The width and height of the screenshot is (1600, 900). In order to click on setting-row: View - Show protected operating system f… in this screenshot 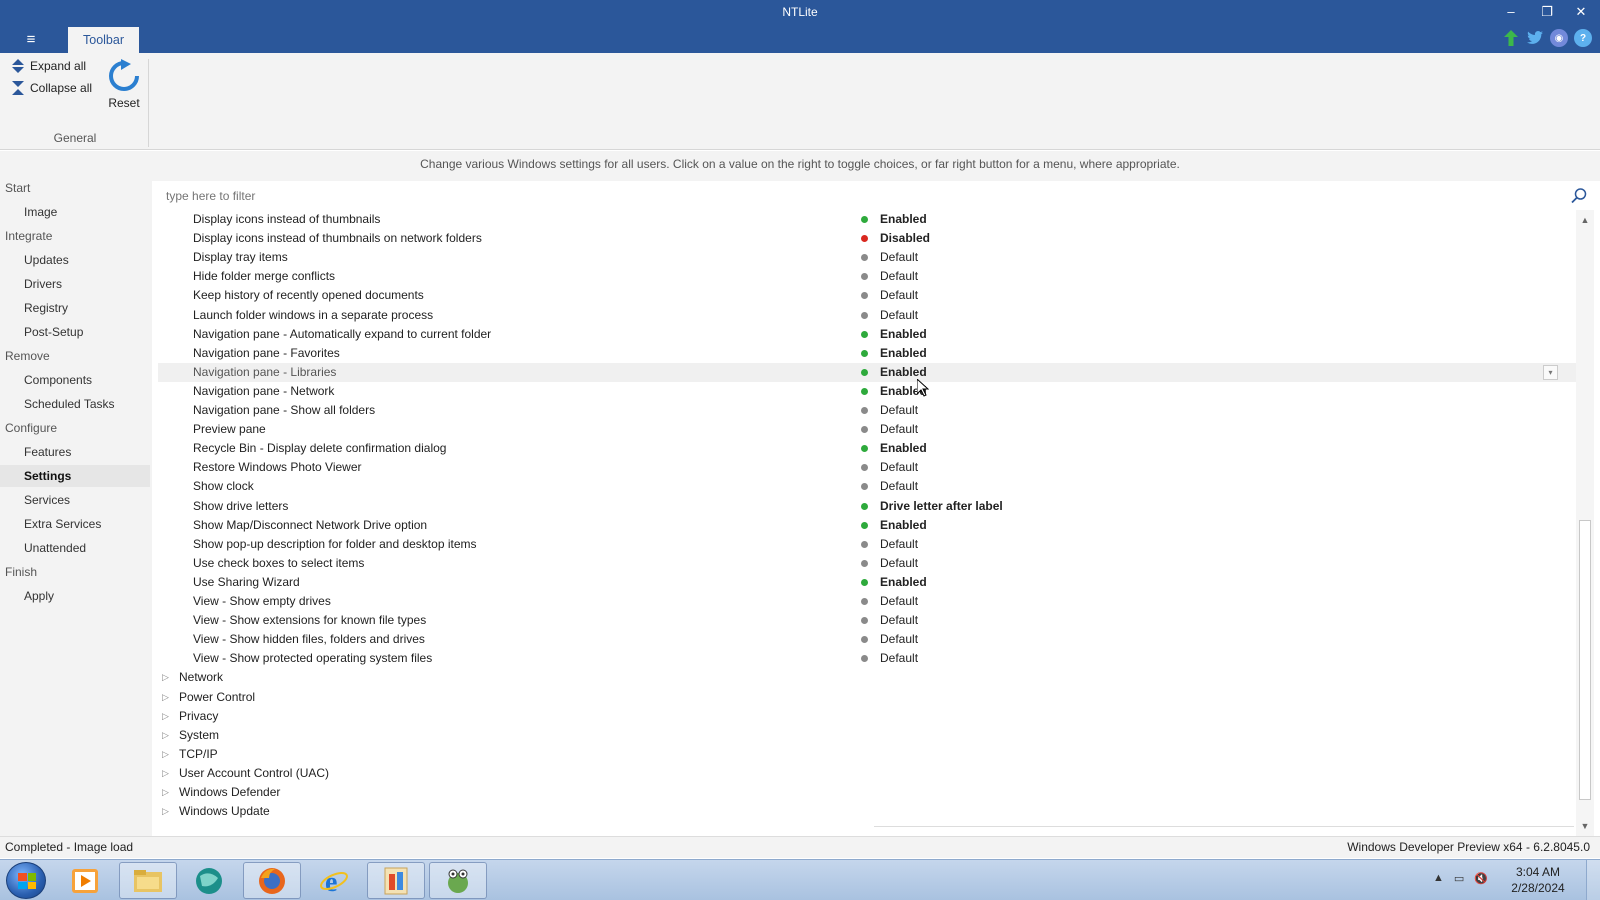, I will do `click(867, 658)`.